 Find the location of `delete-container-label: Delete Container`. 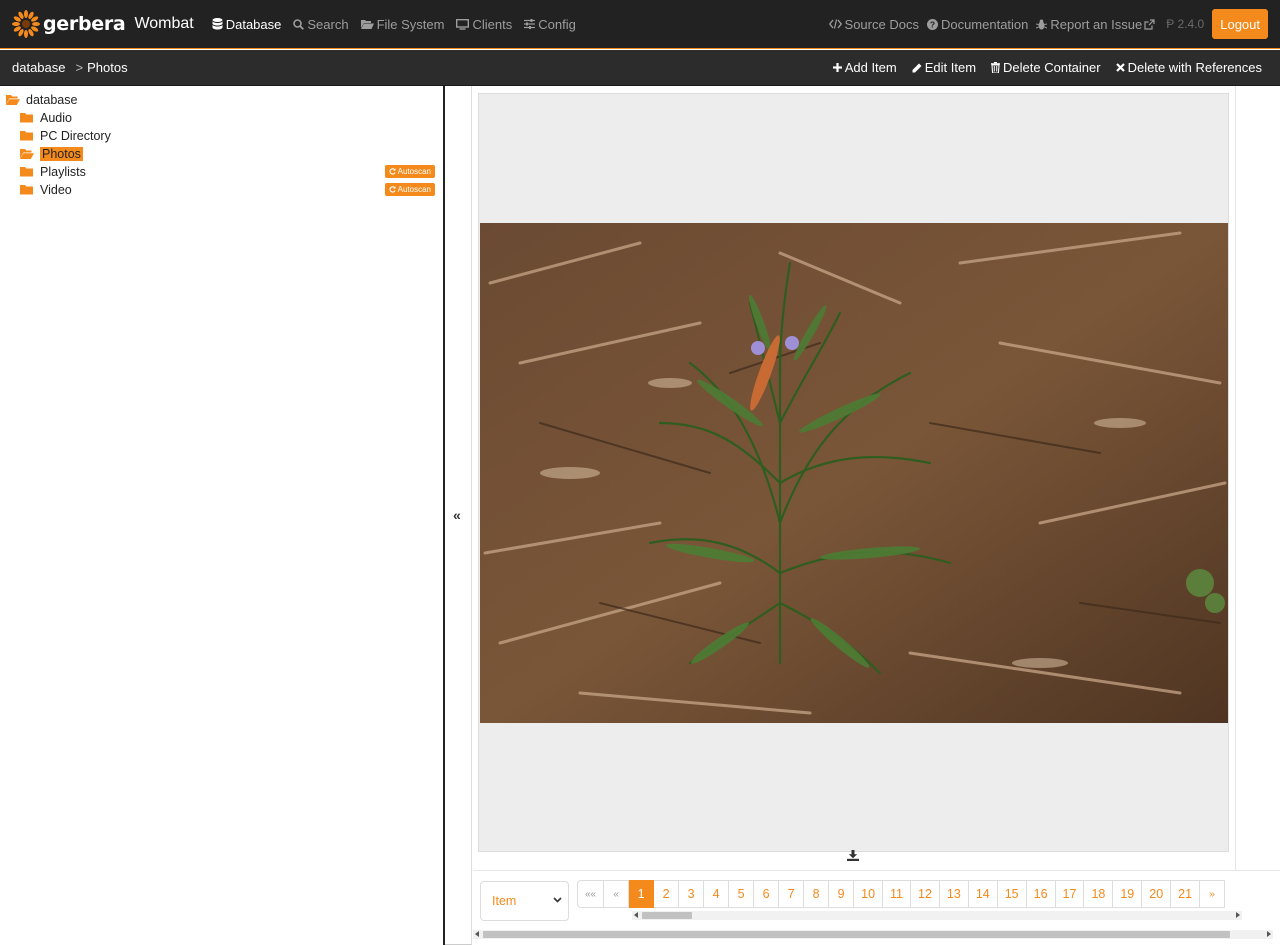

delete-container-label: Delete Container is located at coordinates (1052, 67).